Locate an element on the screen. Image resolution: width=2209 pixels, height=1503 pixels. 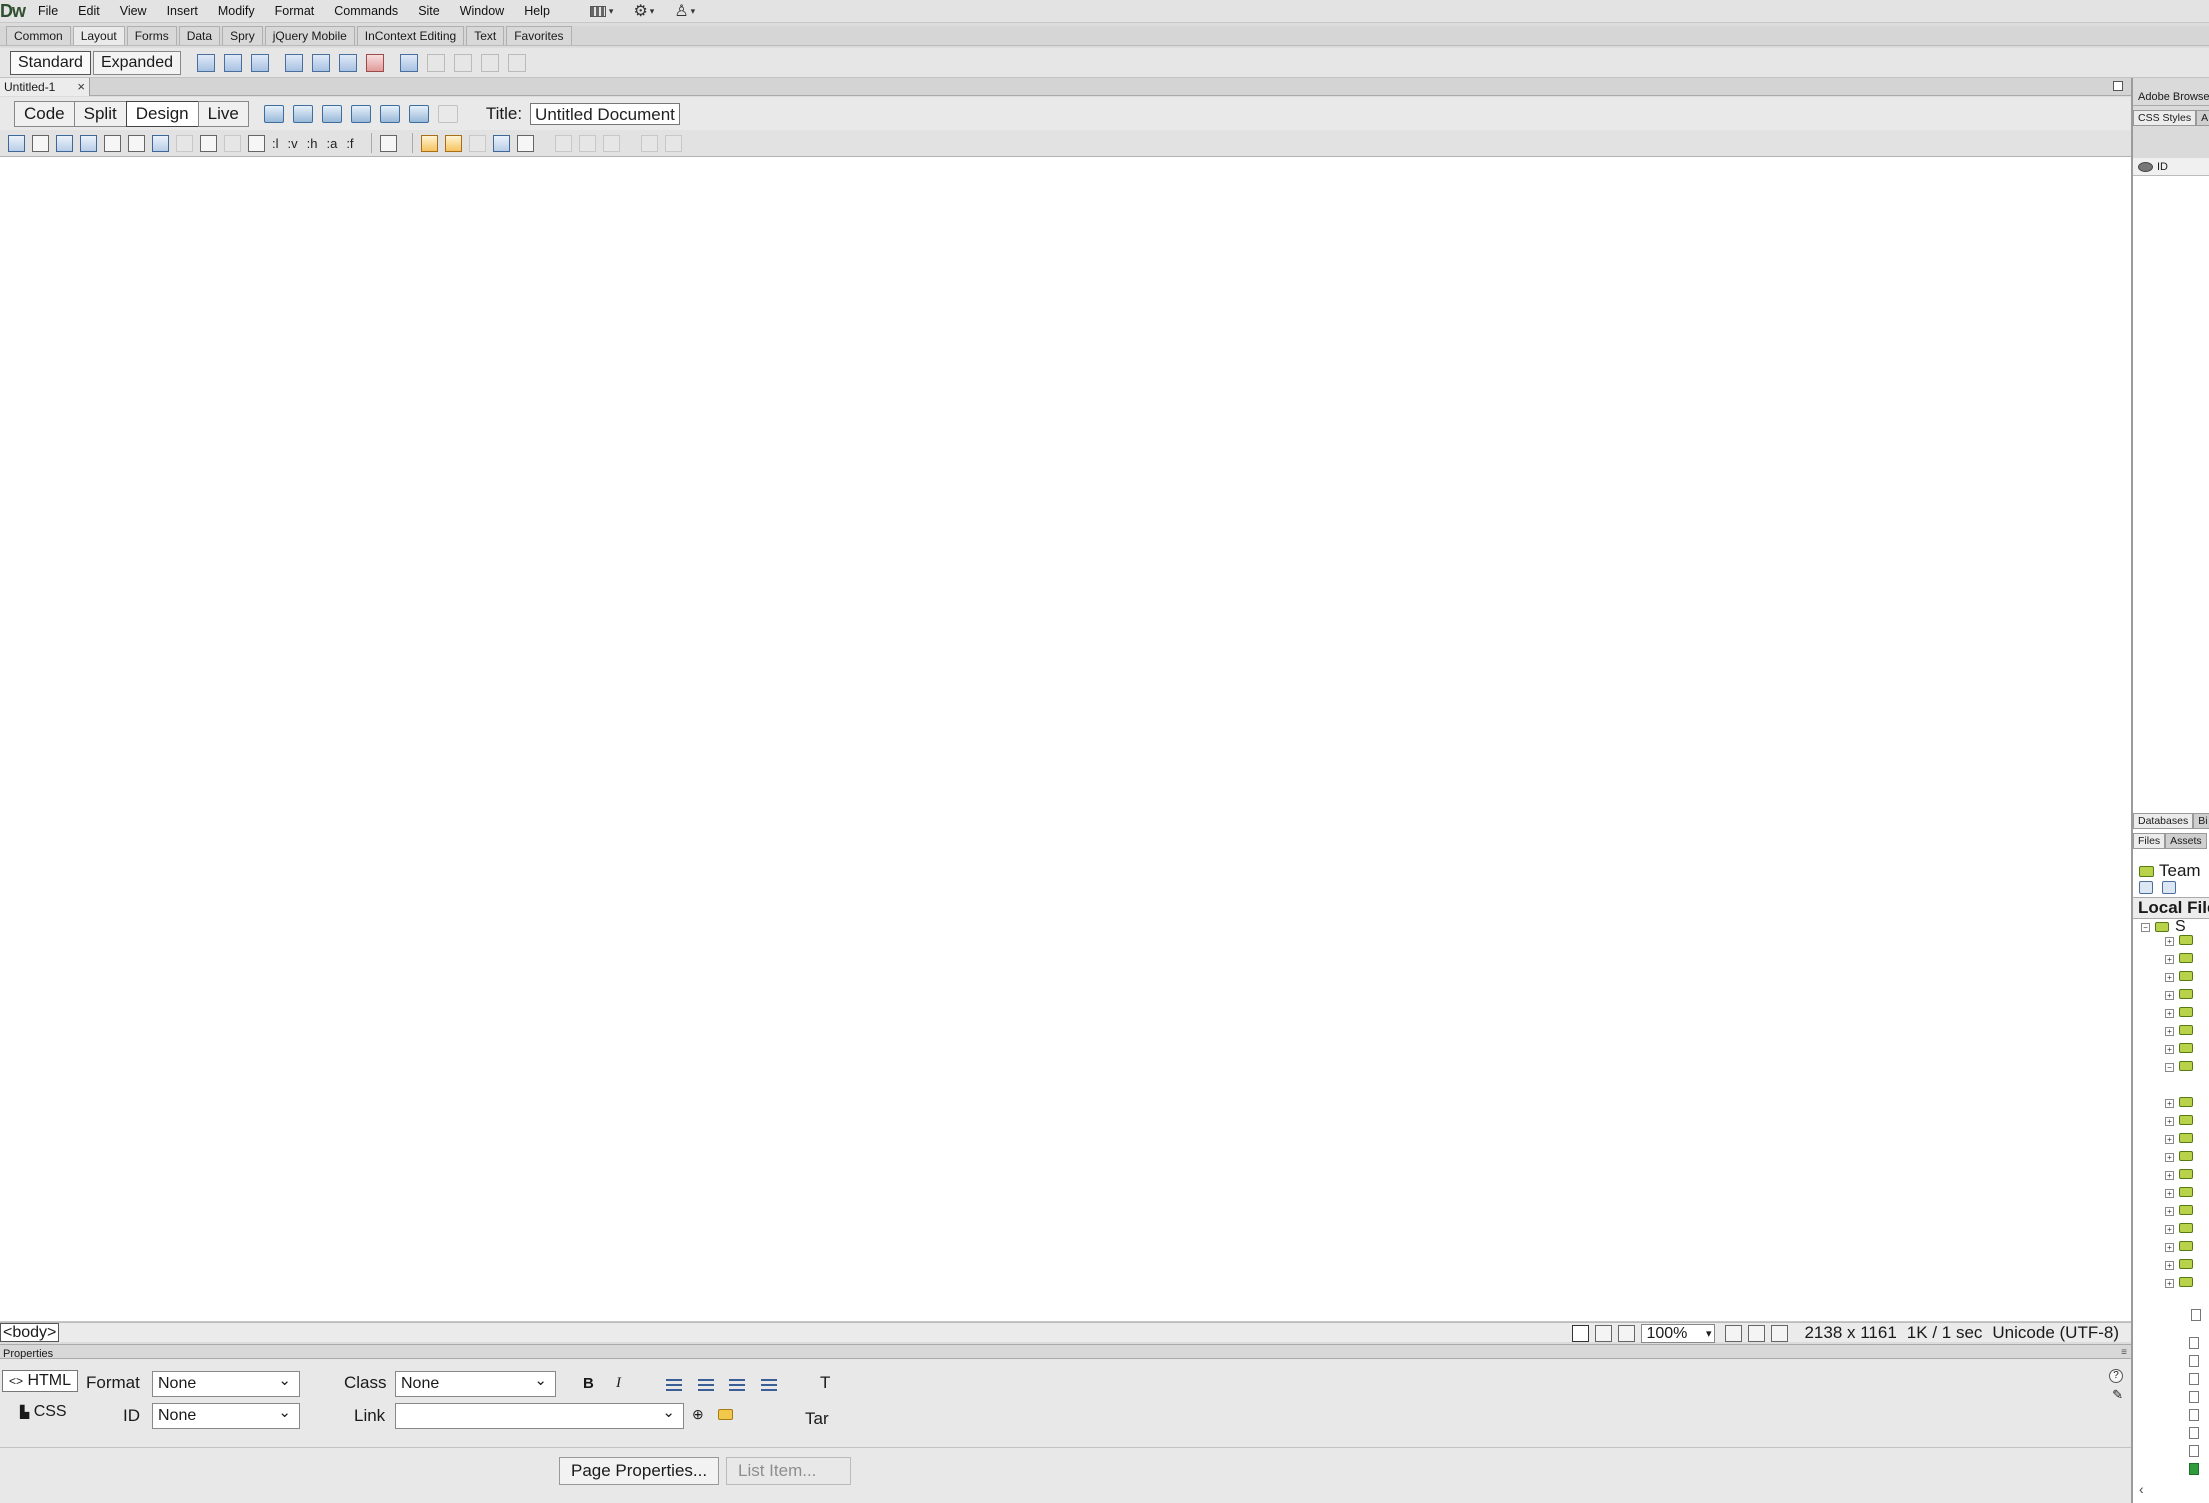
table-icon is located at coordinates (409, 62).